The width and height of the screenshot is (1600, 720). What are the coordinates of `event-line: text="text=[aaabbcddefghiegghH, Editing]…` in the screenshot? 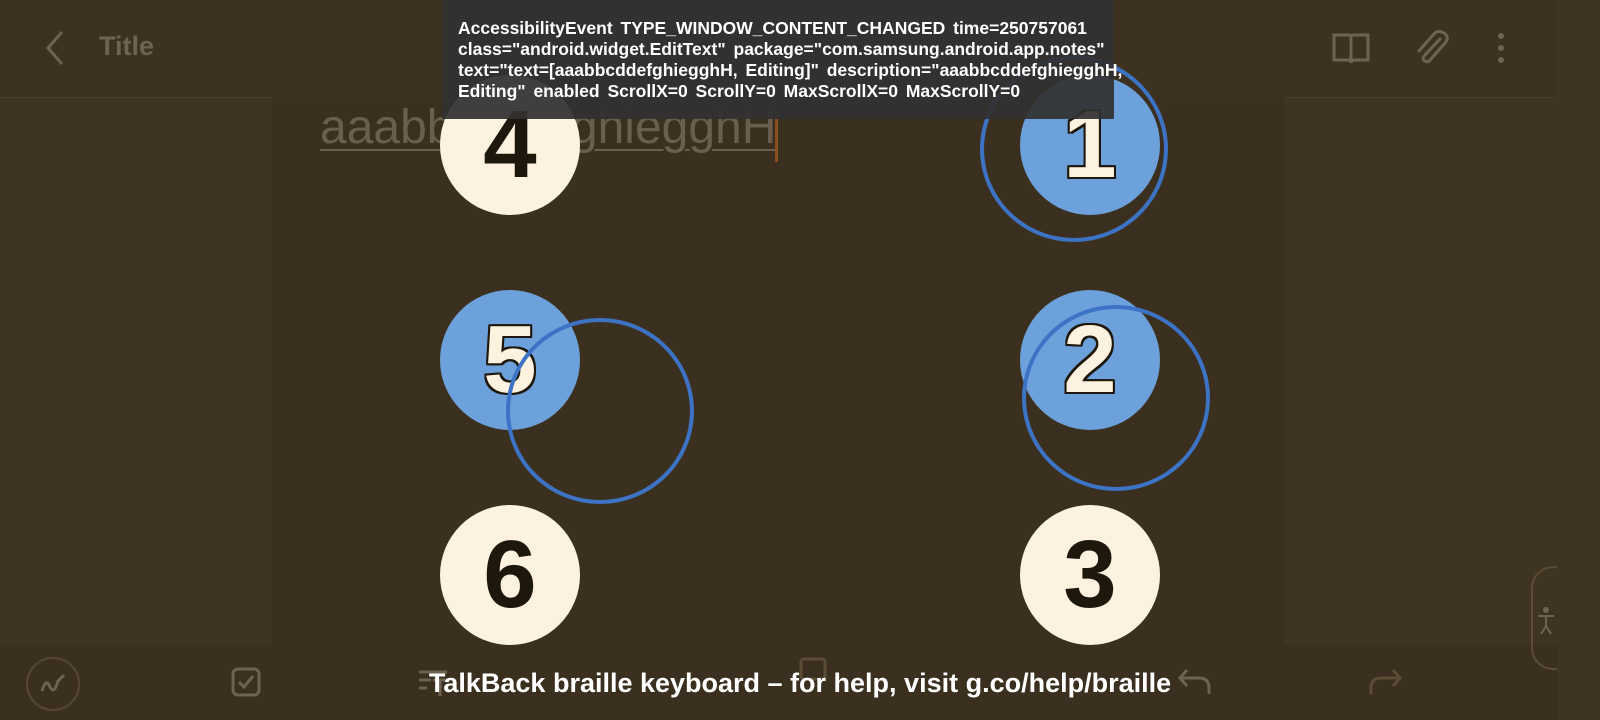 It's located at (790, 70).